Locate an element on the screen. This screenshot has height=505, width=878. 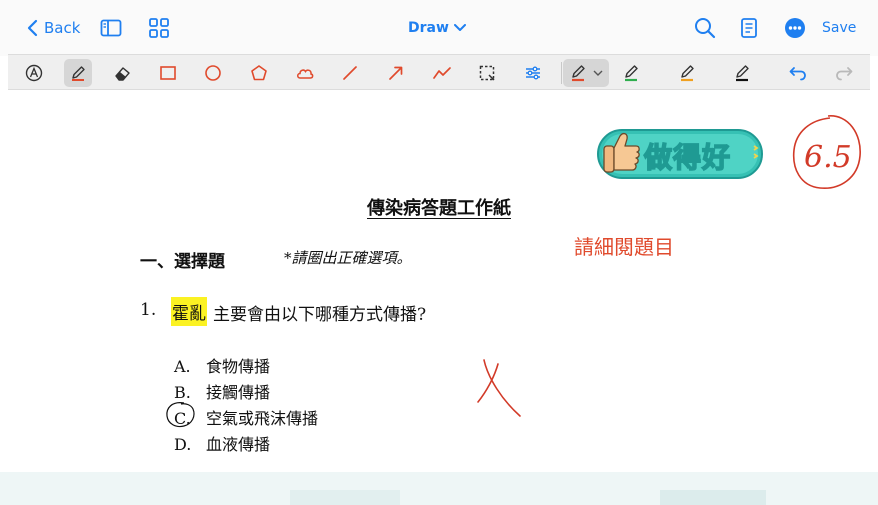
pentagon-icon is located at coordinates (259, 73).